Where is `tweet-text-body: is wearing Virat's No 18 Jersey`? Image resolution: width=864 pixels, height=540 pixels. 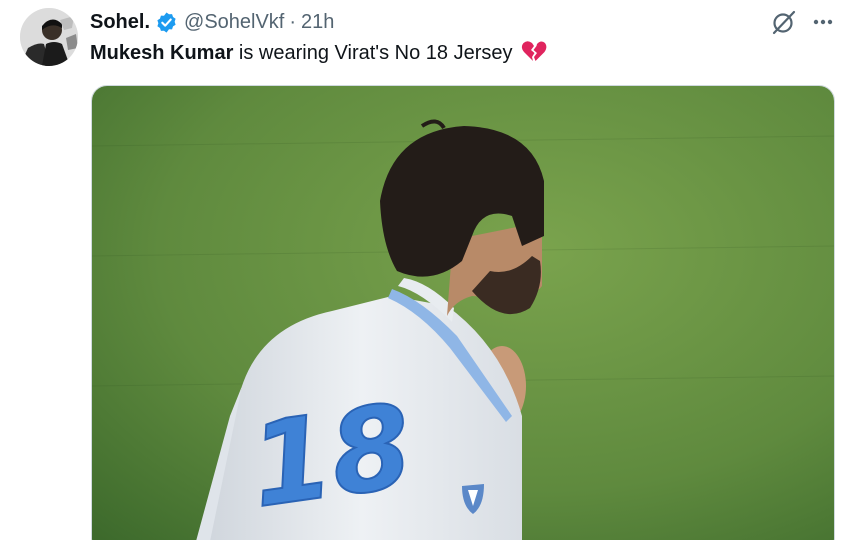 tweet-text-body: is wearing Virat's No 18 Jersey is located at coordinates (373, 53).